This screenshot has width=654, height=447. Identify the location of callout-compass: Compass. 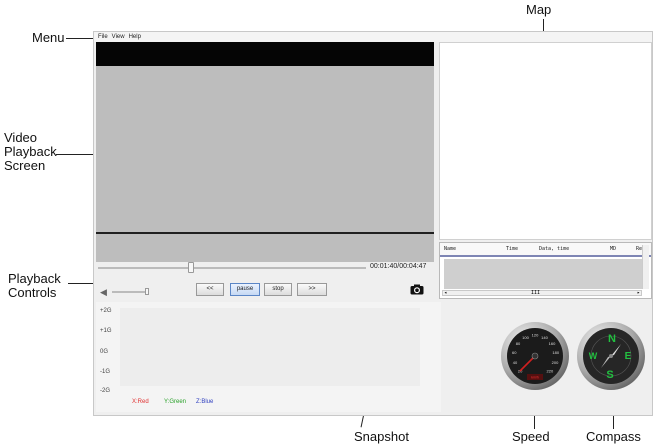
(613, 436).